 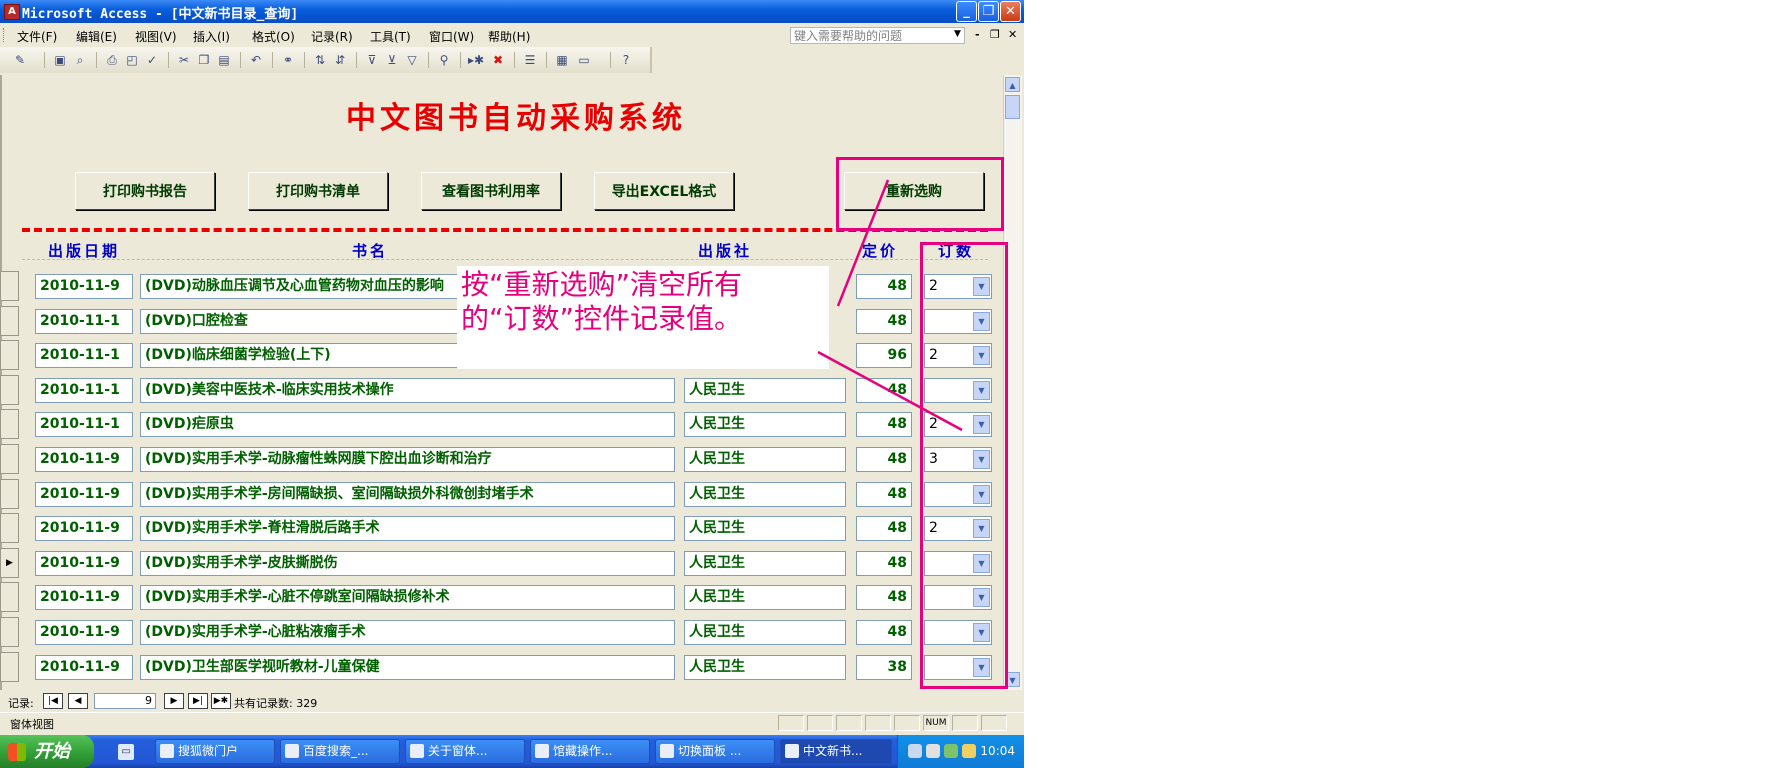 What do you see at coordinates (997, 751) in the screenshot?
I see `clock: 10:04` at bounding box center [997, 751].